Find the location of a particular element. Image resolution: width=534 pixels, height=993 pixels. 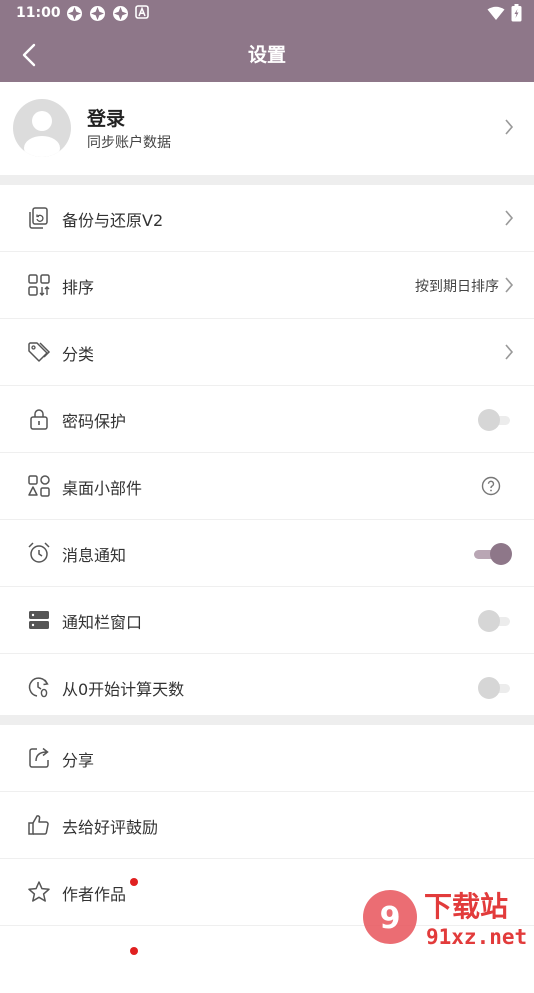

count-from-zero-switch is located at coordinates (494, 688).